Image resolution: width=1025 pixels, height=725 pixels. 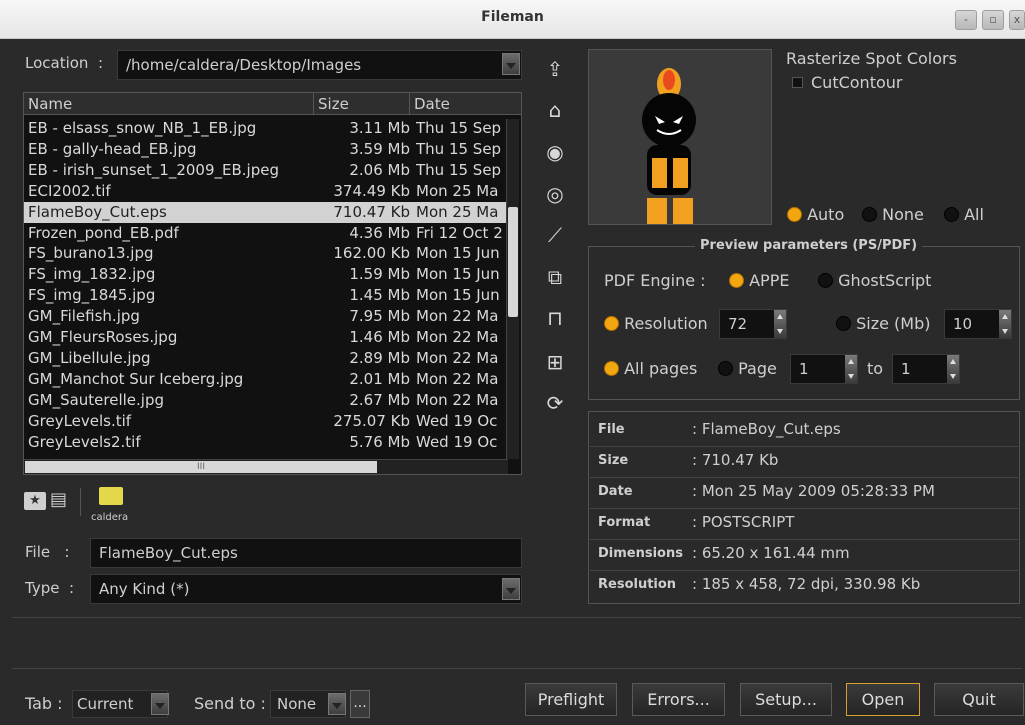 What do you see at coordinates (824, 369) in the screenshot?
I see `page-from-spinbox: 1` at bounding box center [824, 369].